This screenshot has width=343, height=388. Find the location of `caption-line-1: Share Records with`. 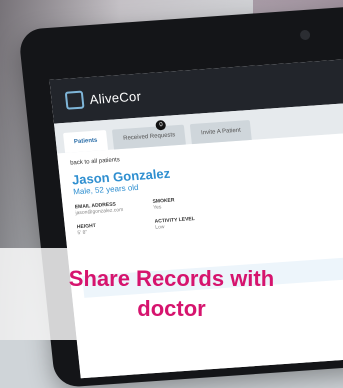

caption-line-1: Share Records with is located at coordinates (171, 278).